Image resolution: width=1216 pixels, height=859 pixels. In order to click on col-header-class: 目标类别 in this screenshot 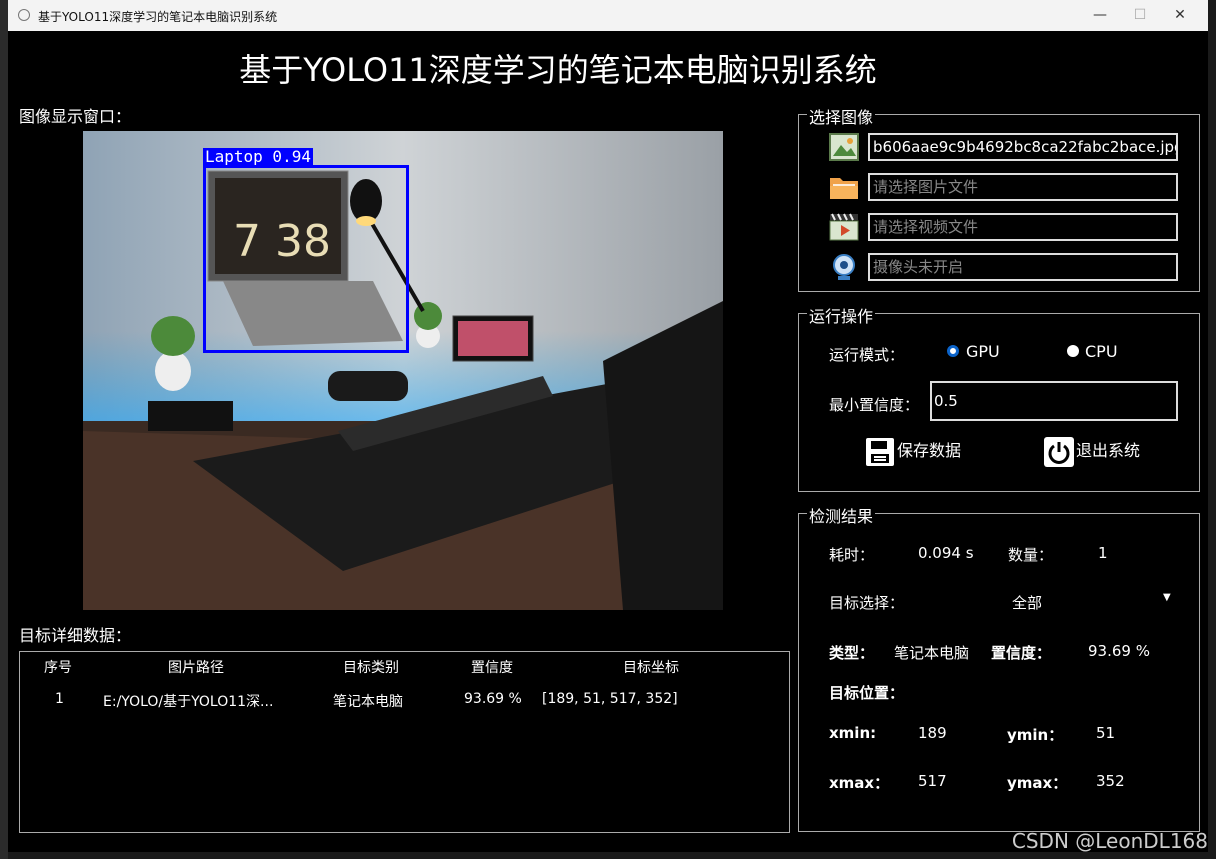, I will do `click(371, 668)`.